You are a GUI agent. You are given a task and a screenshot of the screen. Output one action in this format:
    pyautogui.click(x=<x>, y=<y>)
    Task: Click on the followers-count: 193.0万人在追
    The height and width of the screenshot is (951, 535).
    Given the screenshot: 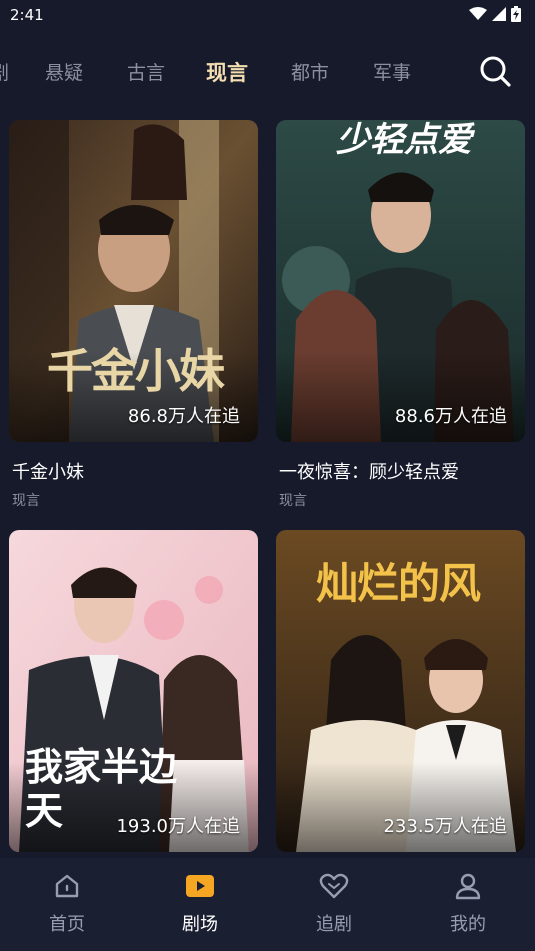 What is the action you would take?
    pyautogui.click(x=178, y=826)
    